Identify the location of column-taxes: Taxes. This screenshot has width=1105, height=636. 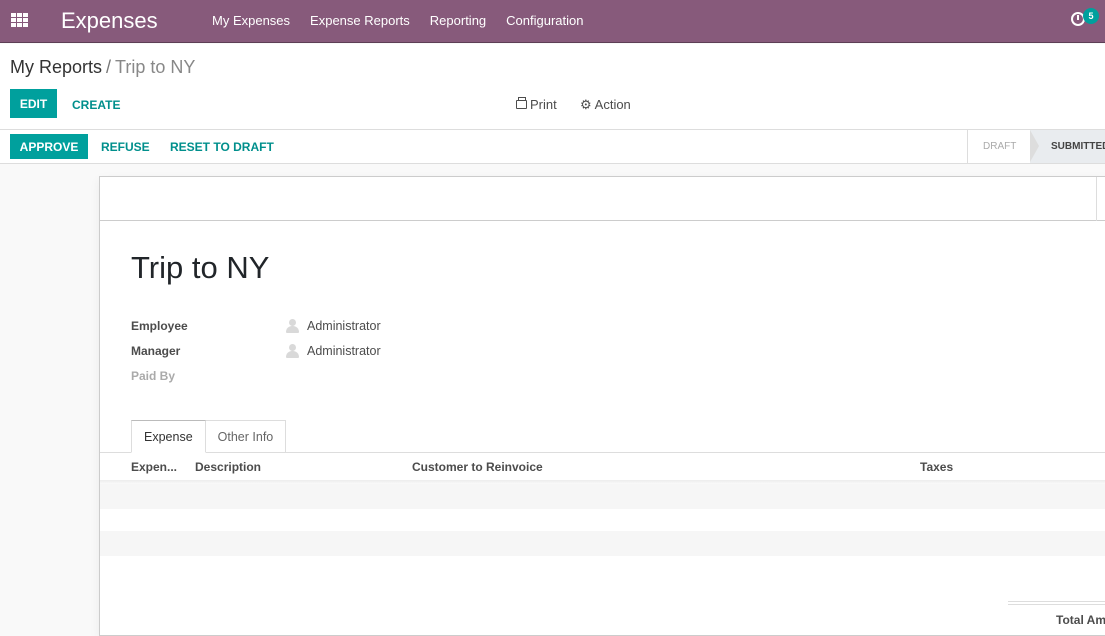
(936, 467).